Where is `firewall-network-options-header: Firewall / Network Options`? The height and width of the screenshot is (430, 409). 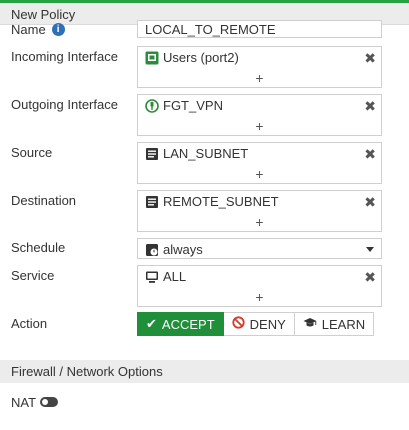
firewall-network-options-header: Firewall / Network Options is located at coordinates (204, 371).